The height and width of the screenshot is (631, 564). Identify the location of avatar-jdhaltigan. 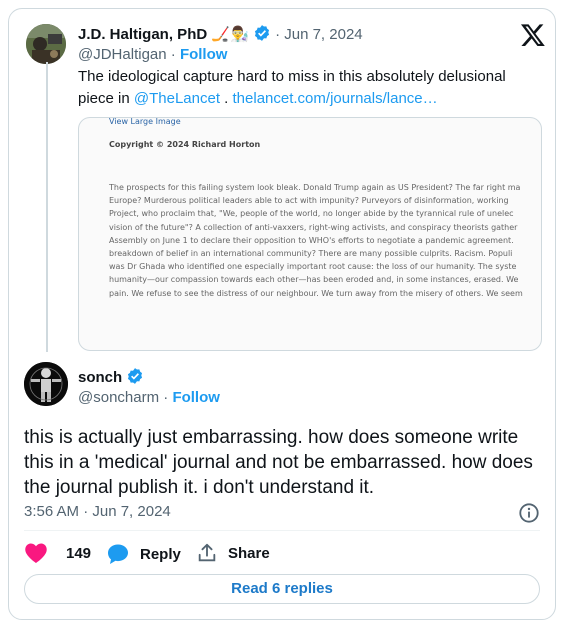
(46, 44).